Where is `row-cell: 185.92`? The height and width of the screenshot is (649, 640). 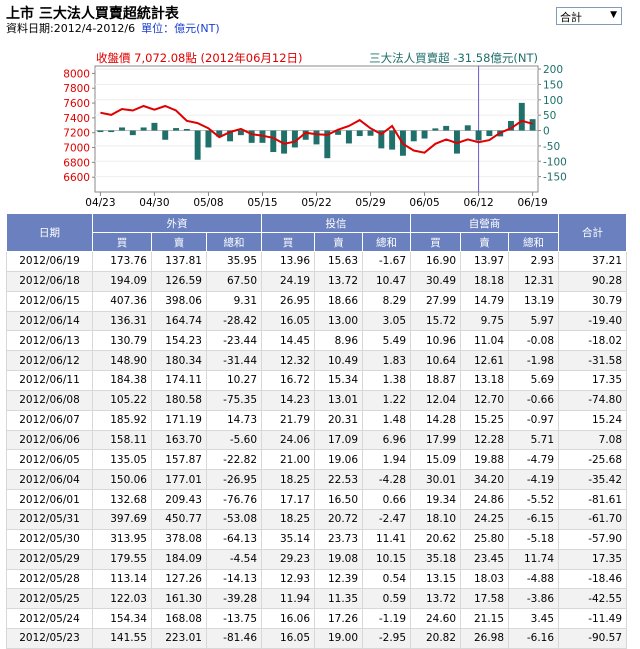
row-cell: 185.92 is located at coordinates (122, 420).